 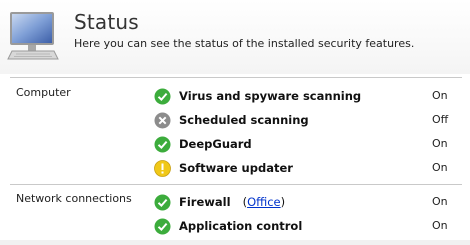 I want to click on status-row-scheduled-scanning: Scheduled scanning Off, so click(x=304, y=121).